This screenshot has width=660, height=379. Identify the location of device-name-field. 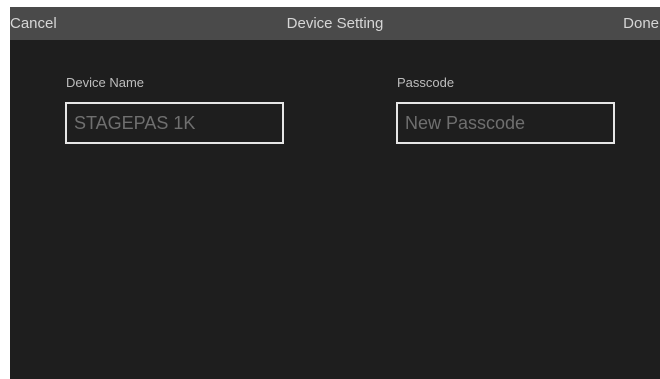
(174, 123).